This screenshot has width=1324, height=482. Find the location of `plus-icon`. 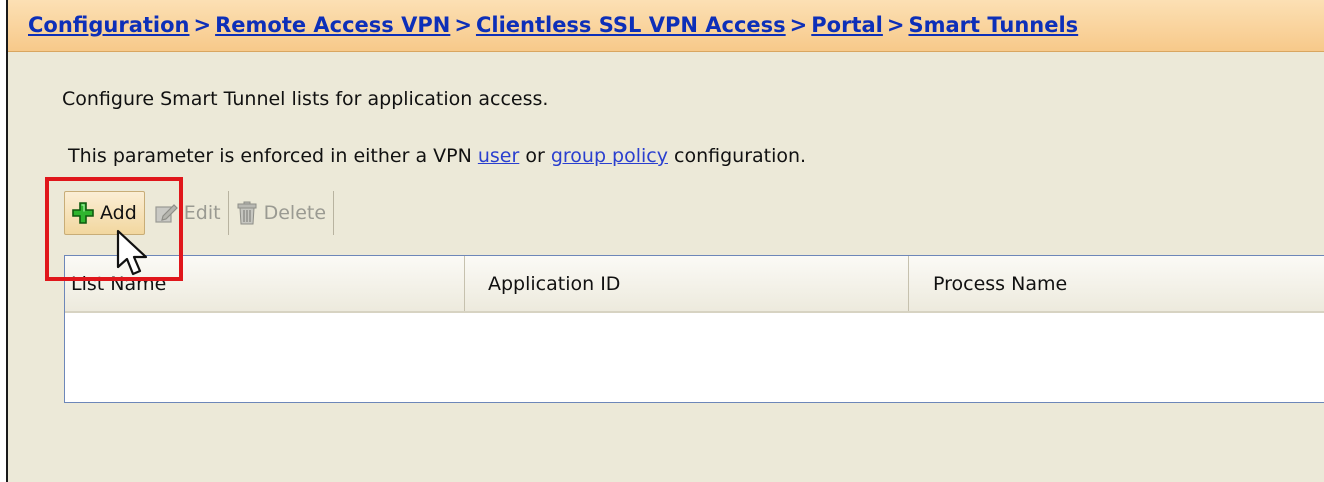

plus-icon is located at coordinates (83, 213).